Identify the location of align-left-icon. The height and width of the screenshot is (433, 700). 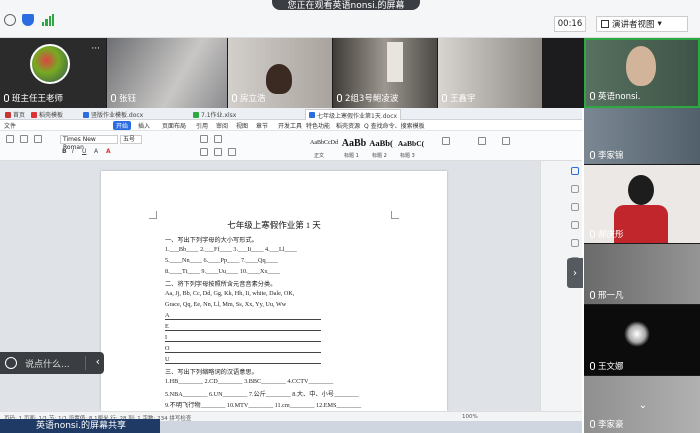
(204, 152).